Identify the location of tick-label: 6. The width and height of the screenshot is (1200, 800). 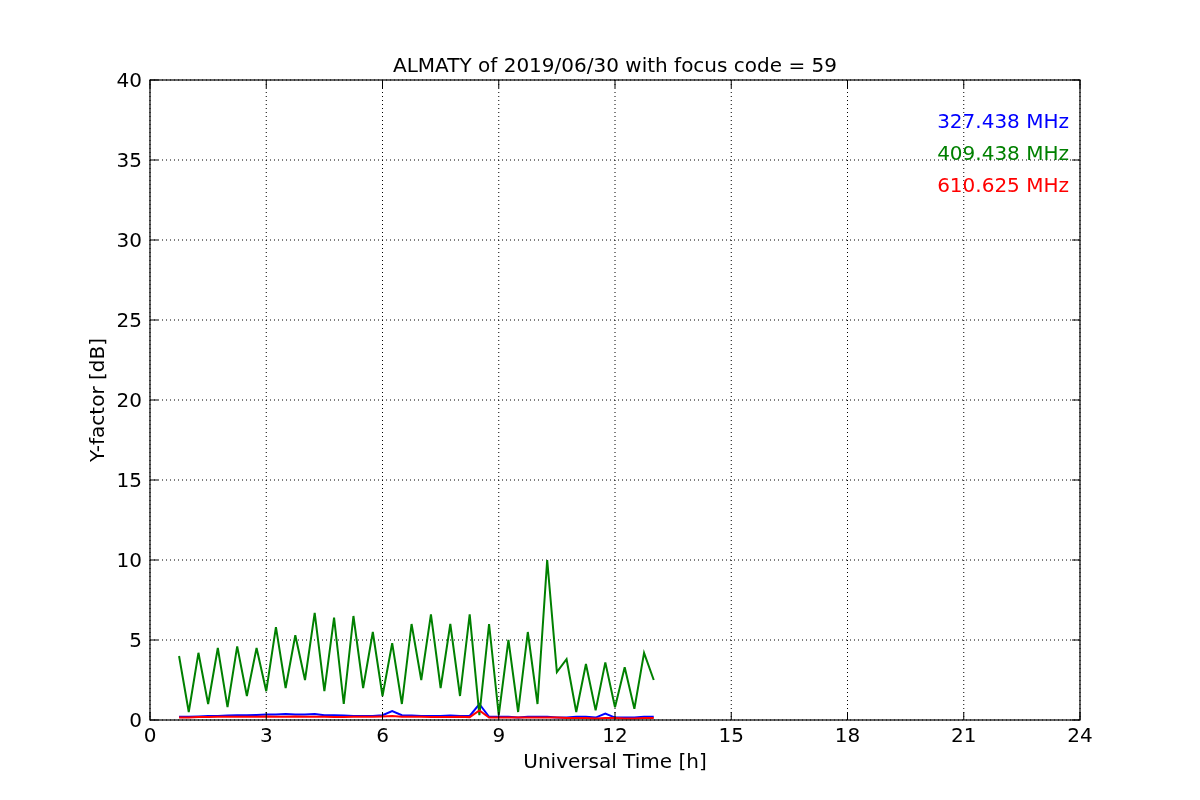
(382, 735).